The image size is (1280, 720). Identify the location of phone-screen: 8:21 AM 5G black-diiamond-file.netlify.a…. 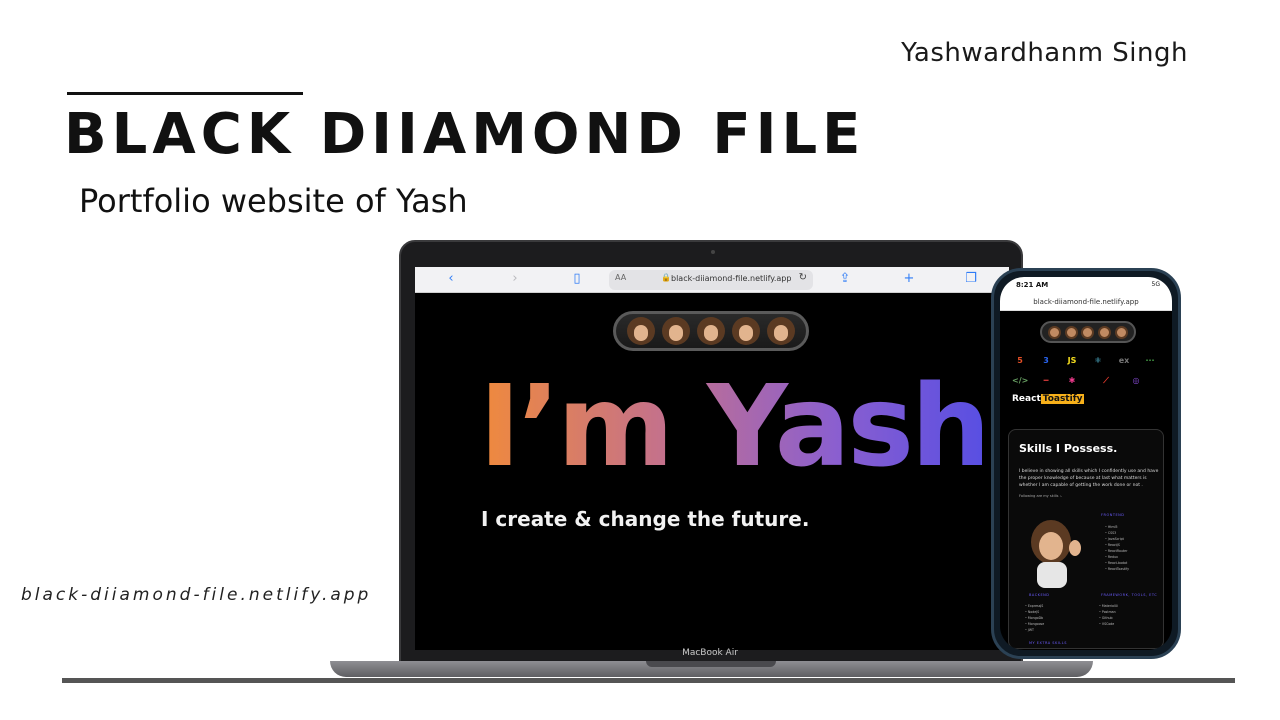
(1086, 463).